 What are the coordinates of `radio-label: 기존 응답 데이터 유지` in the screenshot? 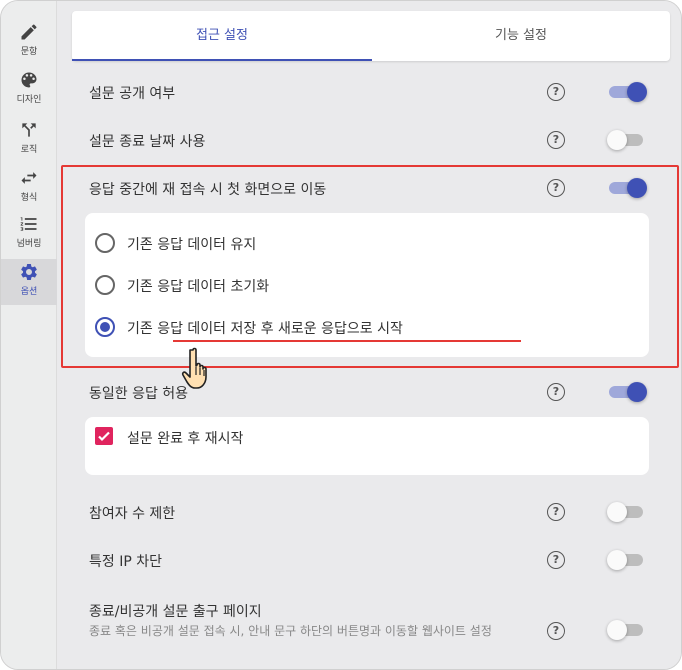 It's located at (192, 245).